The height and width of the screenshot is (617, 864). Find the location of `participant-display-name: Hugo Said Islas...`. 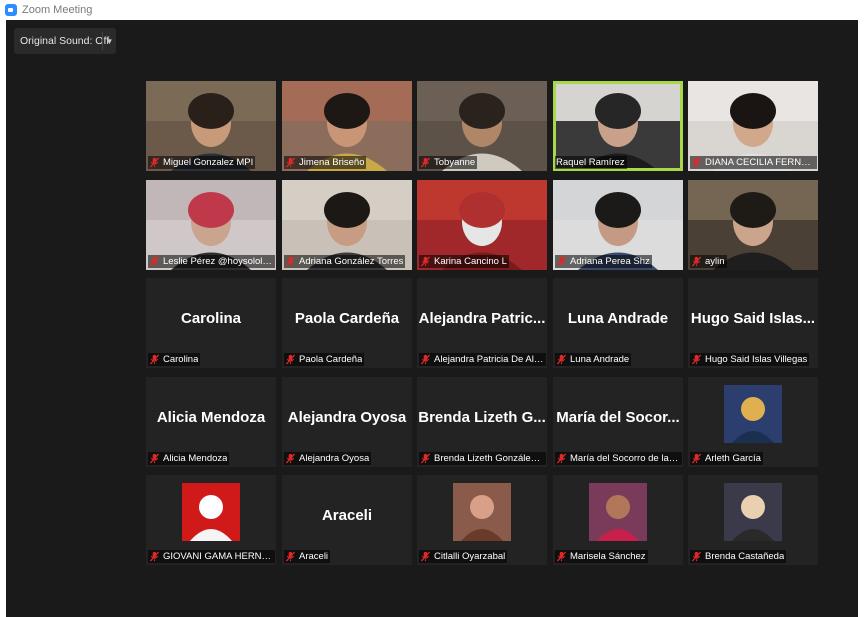

participant-display-name: Hugo Said Islas... is located at coordinates (753, 318).